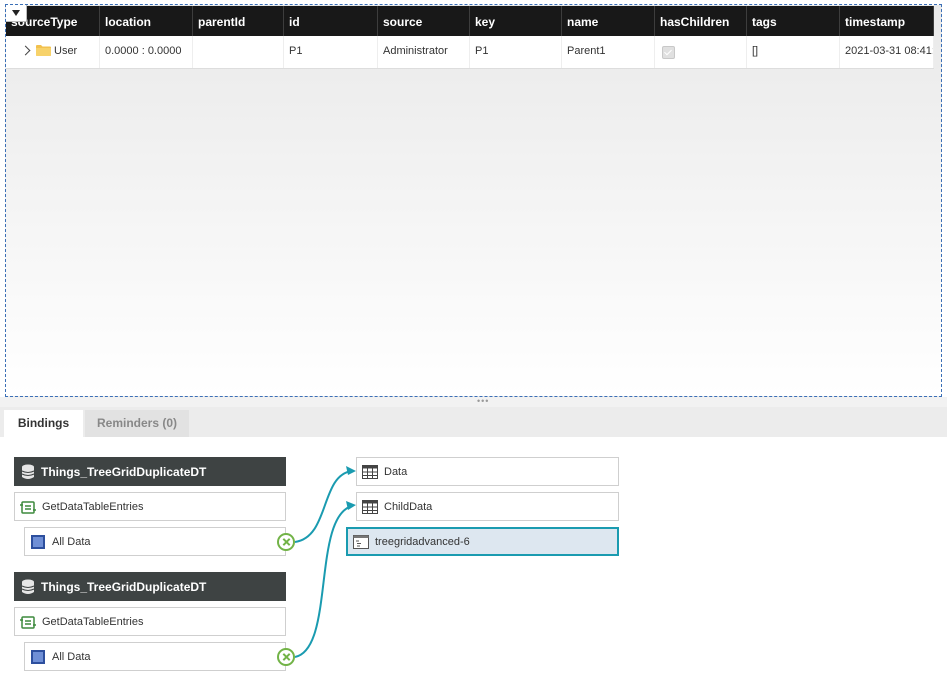 The width and height of the screenshot is (947, 688). What do you see at coordinates (608, 21) in the screenshot?
I see `column-header-name: name` at bounding box center [608, 21].